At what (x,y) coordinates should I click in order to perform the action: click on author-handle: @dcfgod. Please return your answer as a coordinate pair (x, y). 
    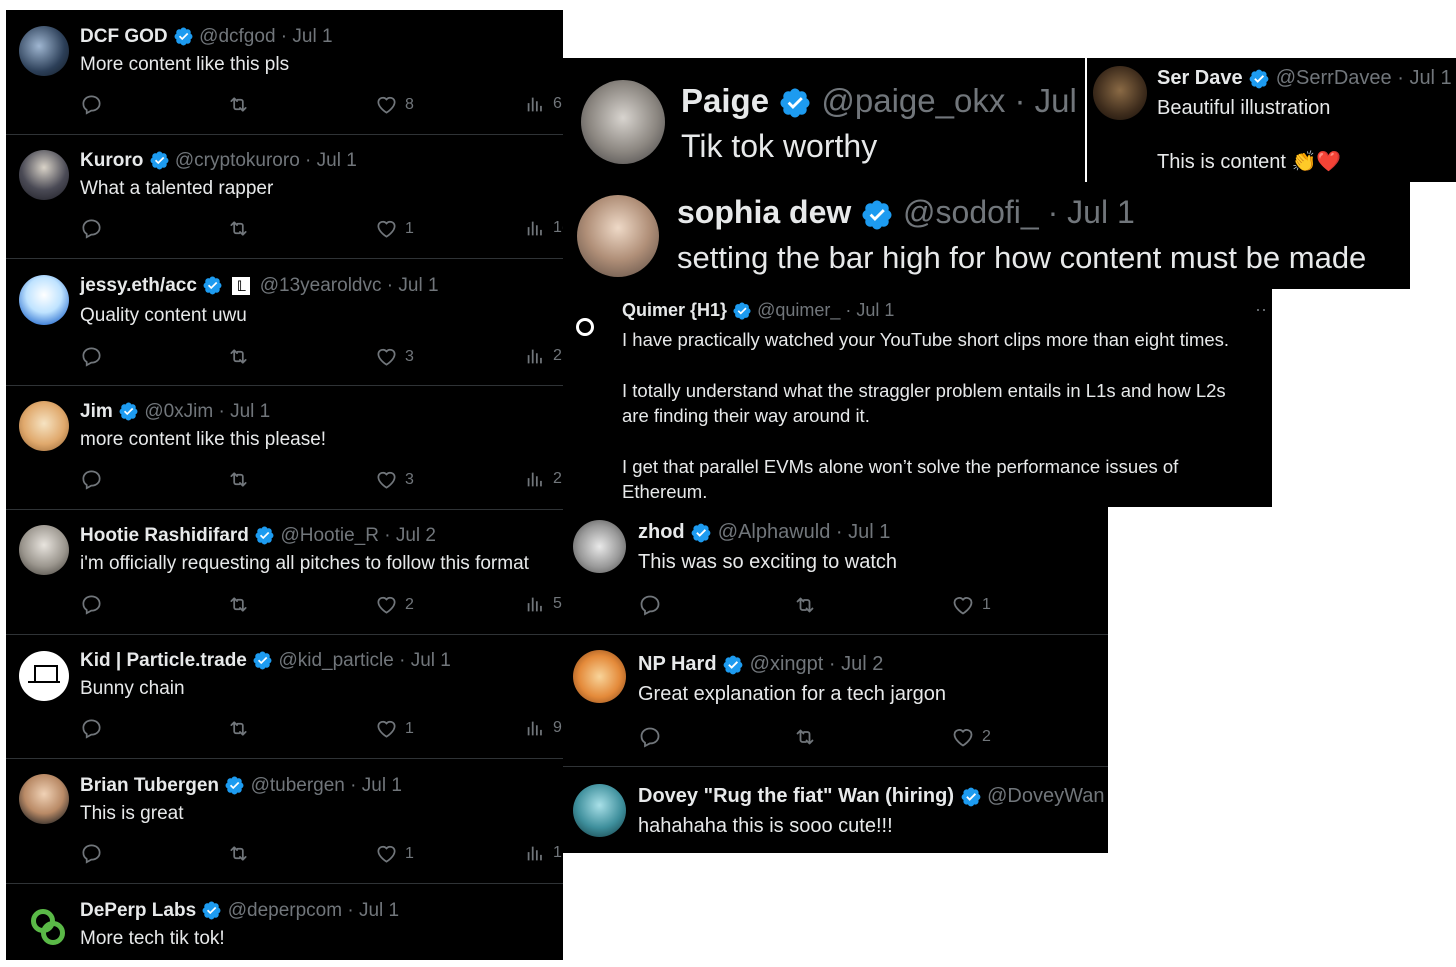
    Looking at the image, I should click on (237, 36).